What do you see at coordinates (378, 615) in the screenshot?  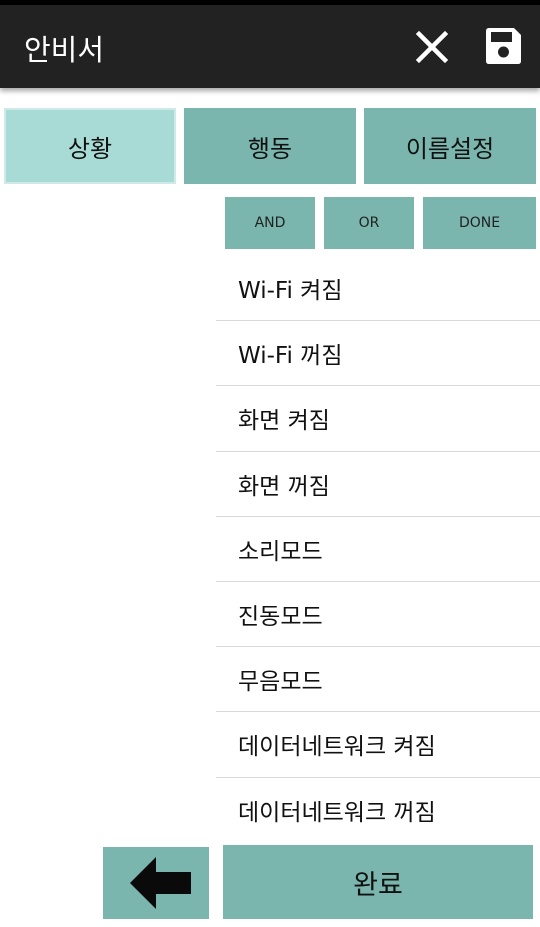 I see `condition-item-vibrate-mode: 진동모드` at bounding box center [378, 615].